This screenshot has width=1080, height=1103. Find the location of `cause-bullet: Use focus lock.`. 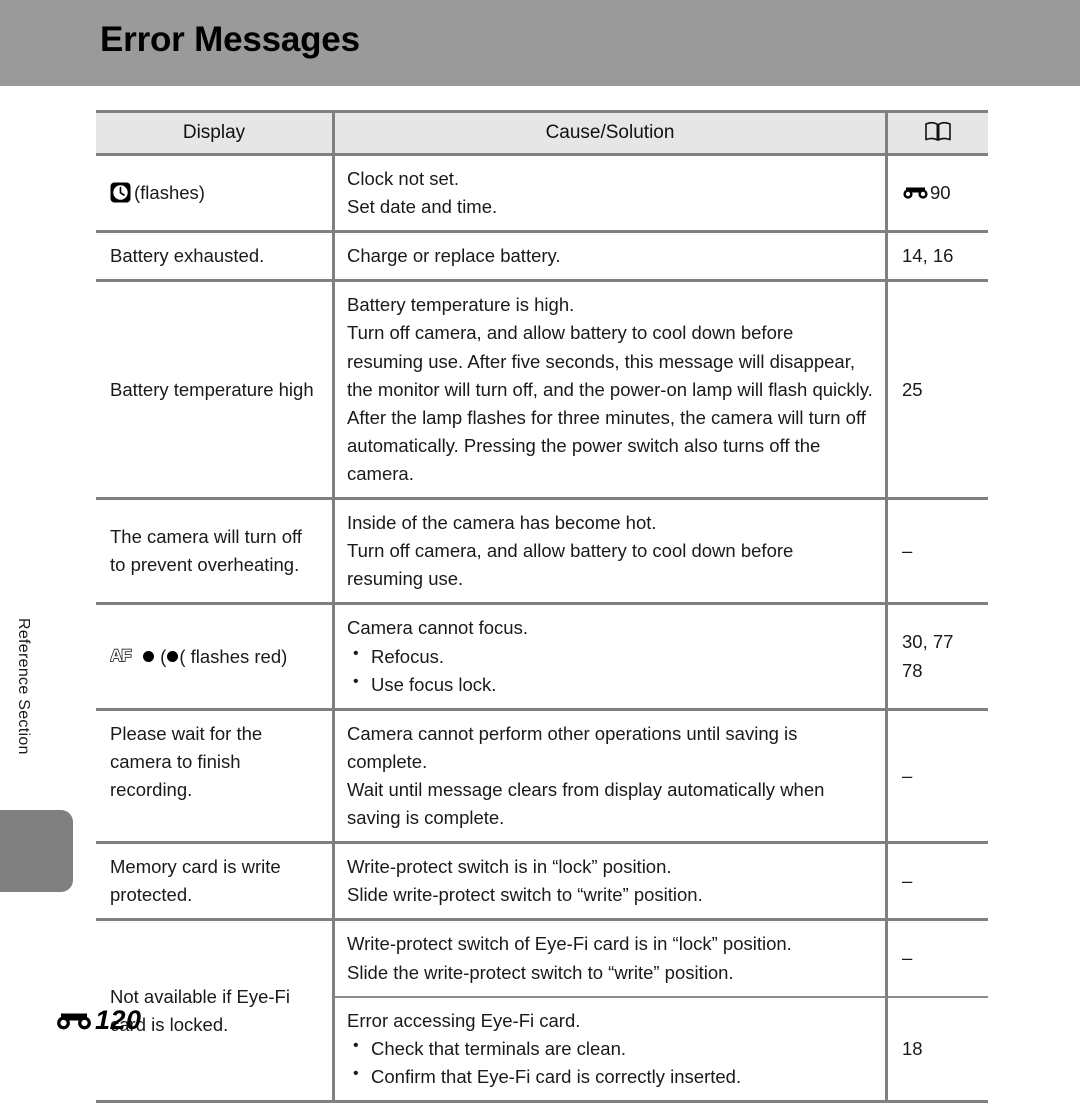

cause-bullet: Use focus lock. is located at coordinates (610, 684).